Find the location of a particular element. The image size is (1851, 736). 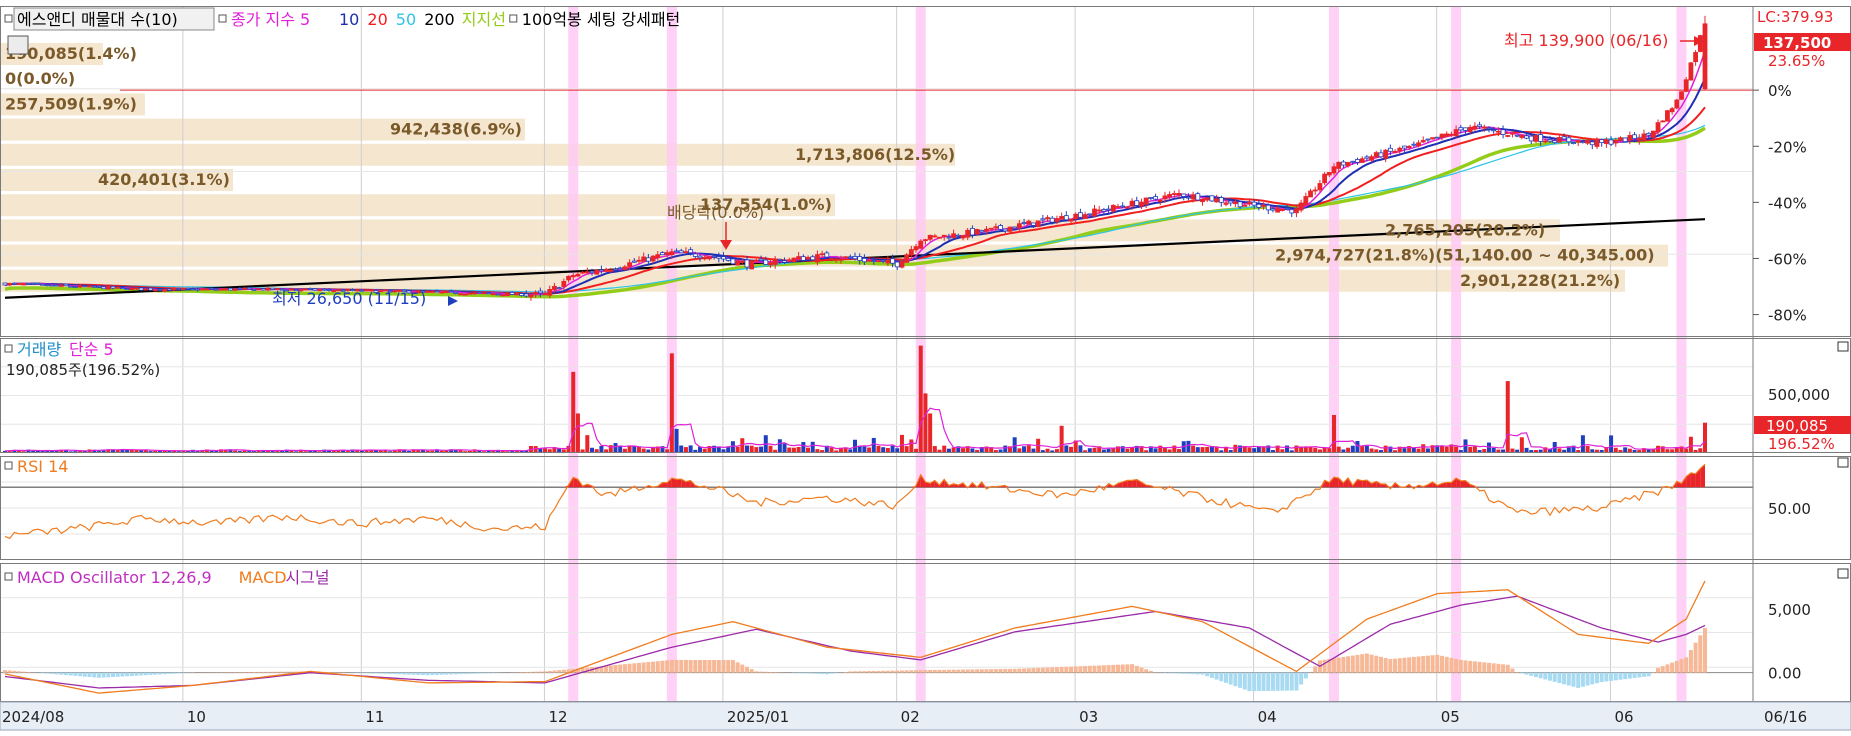

grid-toggle-icon is located at coordinates (18, 45).